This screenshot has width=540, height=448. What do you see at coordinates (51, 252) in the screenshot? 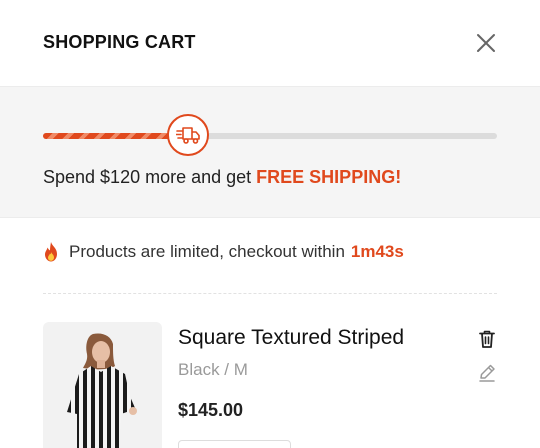
I see `fire-icon` at bounding box center [51, 252].